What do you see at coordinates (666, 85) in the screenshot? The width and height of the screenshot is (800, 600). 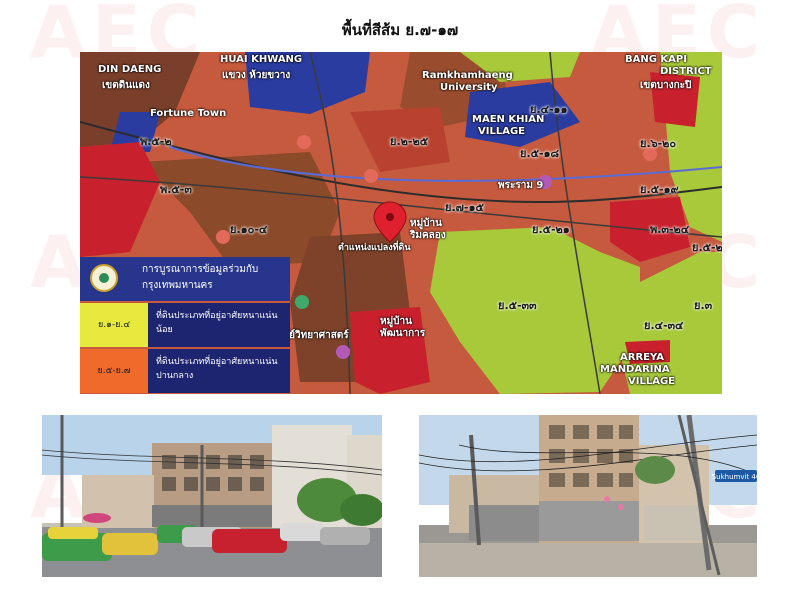 I see `district-label: เขตบางกะปิ` at bounding box center [666, 85].